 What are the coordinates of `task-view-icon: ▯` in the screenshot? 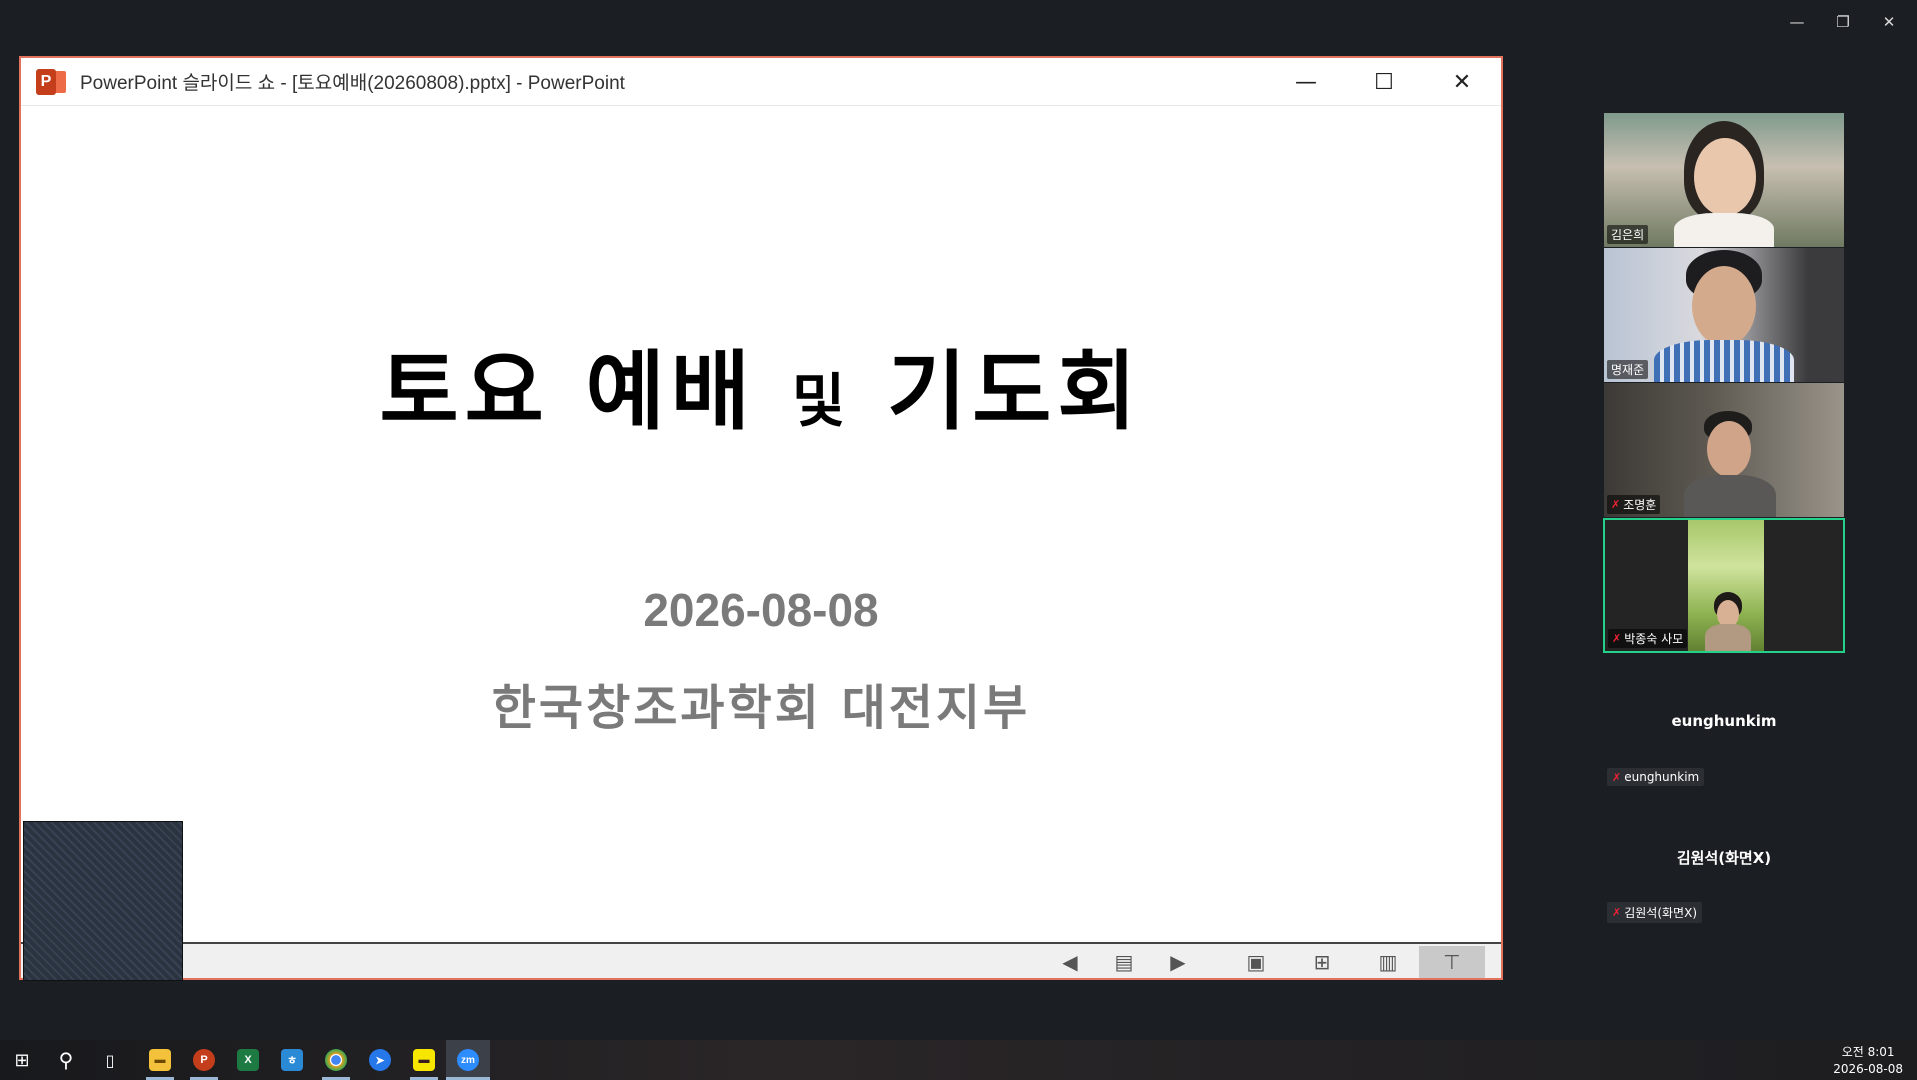 It's located at (110, 1060).